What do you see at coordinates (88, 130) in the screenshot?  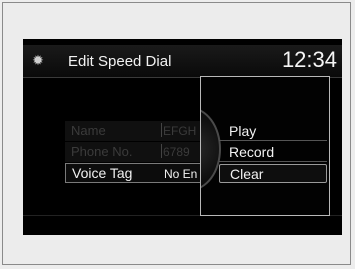 I see `field-name-label: Name` at bounding box center [88, 130].